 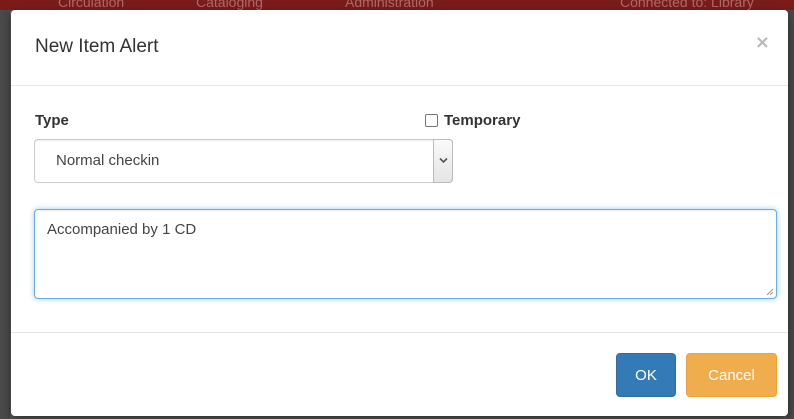 What do you see at coordinates (97, 46) in the screenshot?
I see `dialog-title: New Item Alert` at bounding box center [97, 46].